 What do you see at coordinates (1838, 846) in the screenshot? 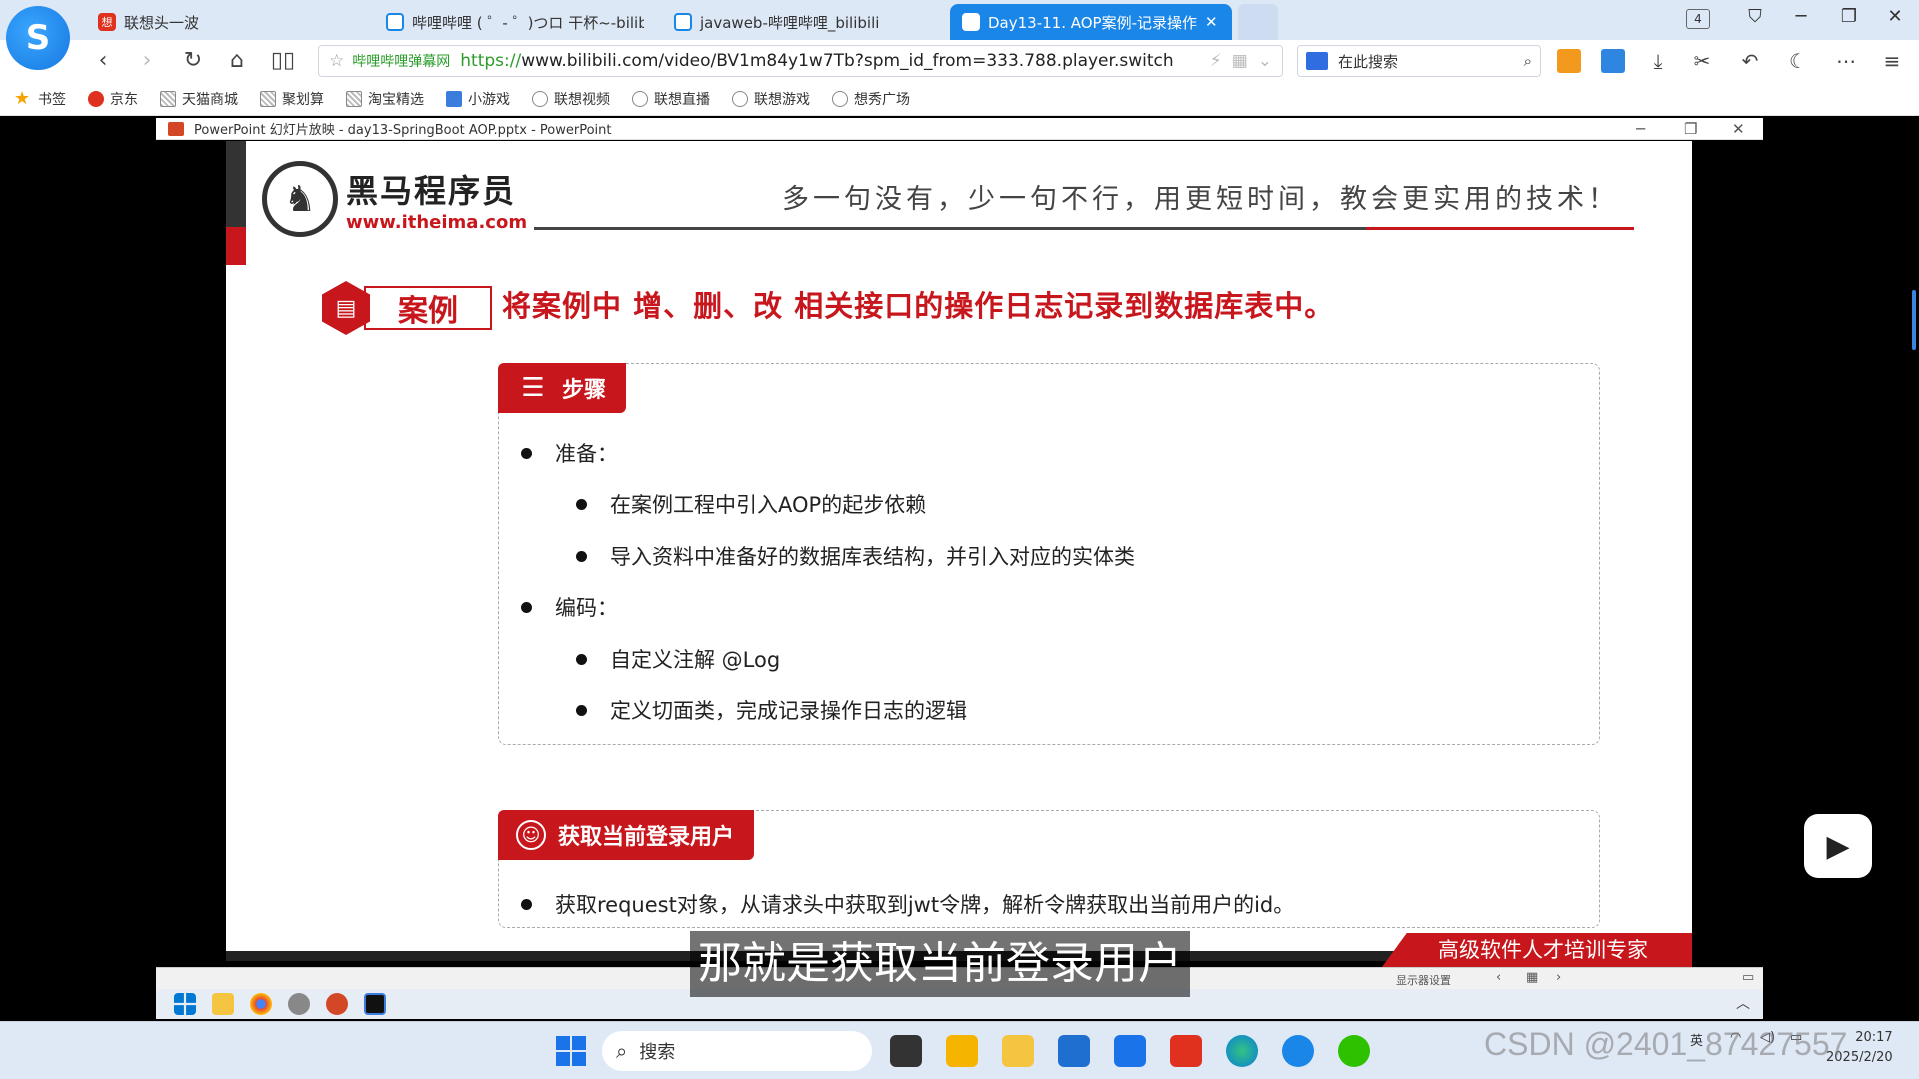
I see `bilibili-play-icon: ▶` at bounding box center [1838, 846].